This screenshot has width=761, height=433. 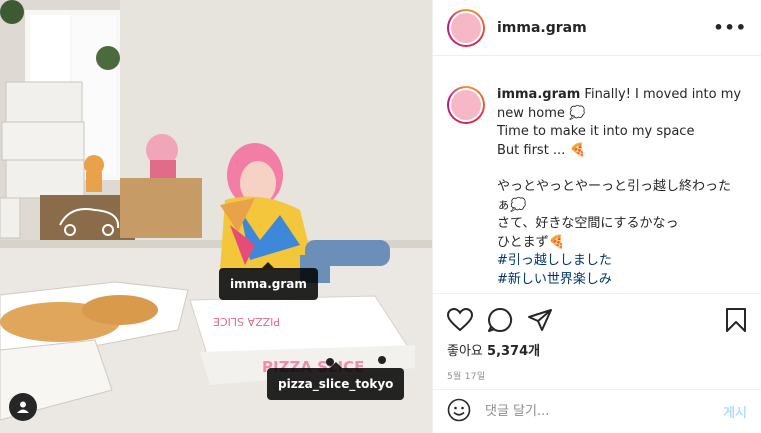 I want to click on user-tag-button, so click(x=23, y=407).